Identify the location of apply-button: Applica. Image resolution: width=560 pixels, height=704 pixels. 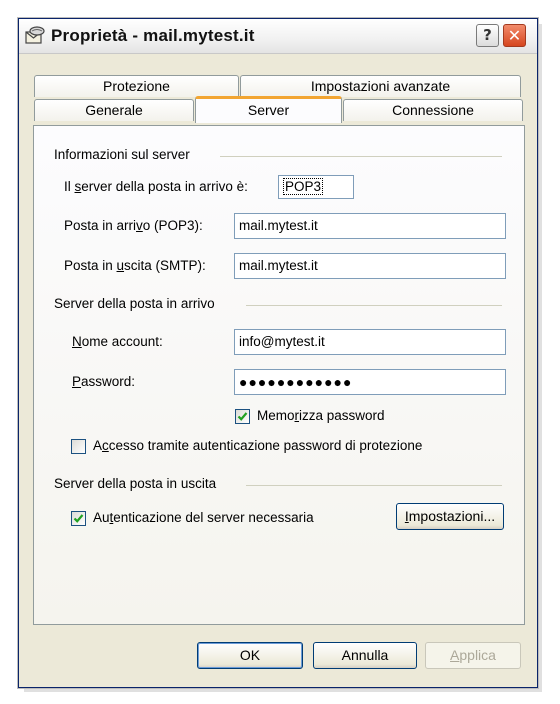
(473, 655).